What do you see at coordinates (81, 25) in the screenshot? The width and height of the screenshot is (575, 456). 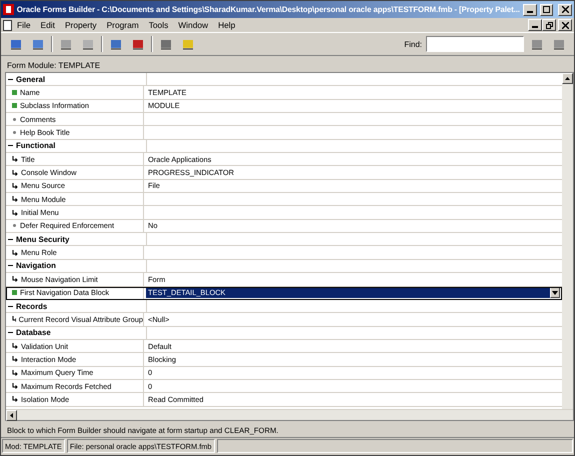 I see `menu-item: Property` at bounding box center [81, 25].